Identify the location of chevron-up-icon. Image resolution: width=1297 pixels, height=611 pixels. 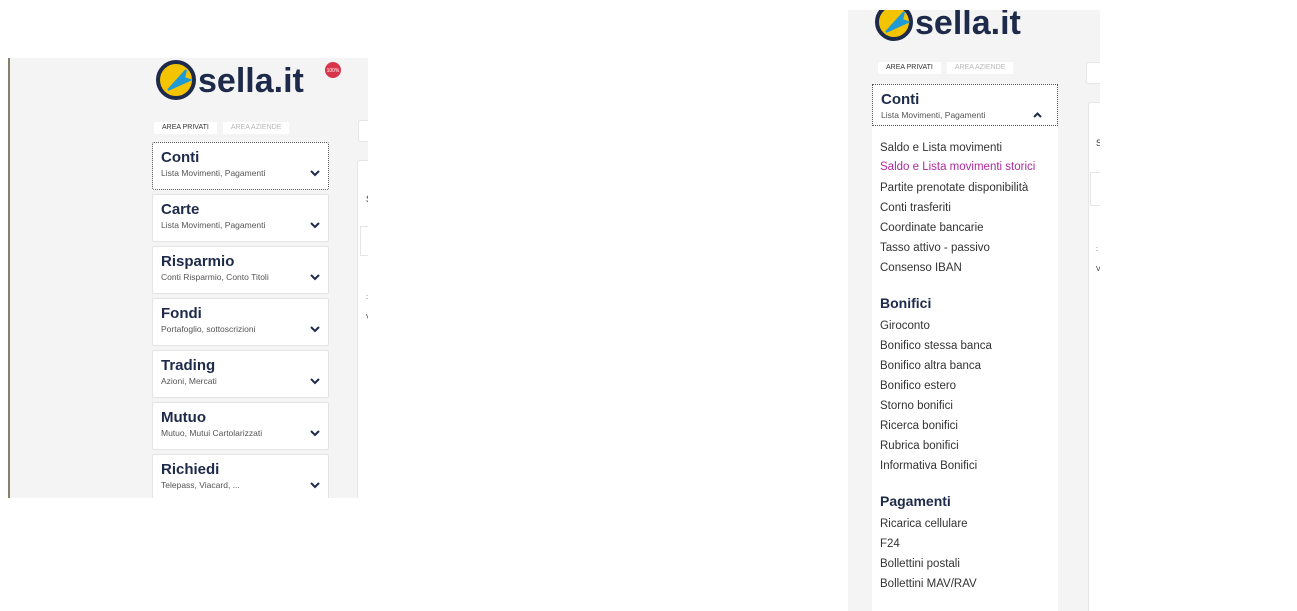
(1037, 115).